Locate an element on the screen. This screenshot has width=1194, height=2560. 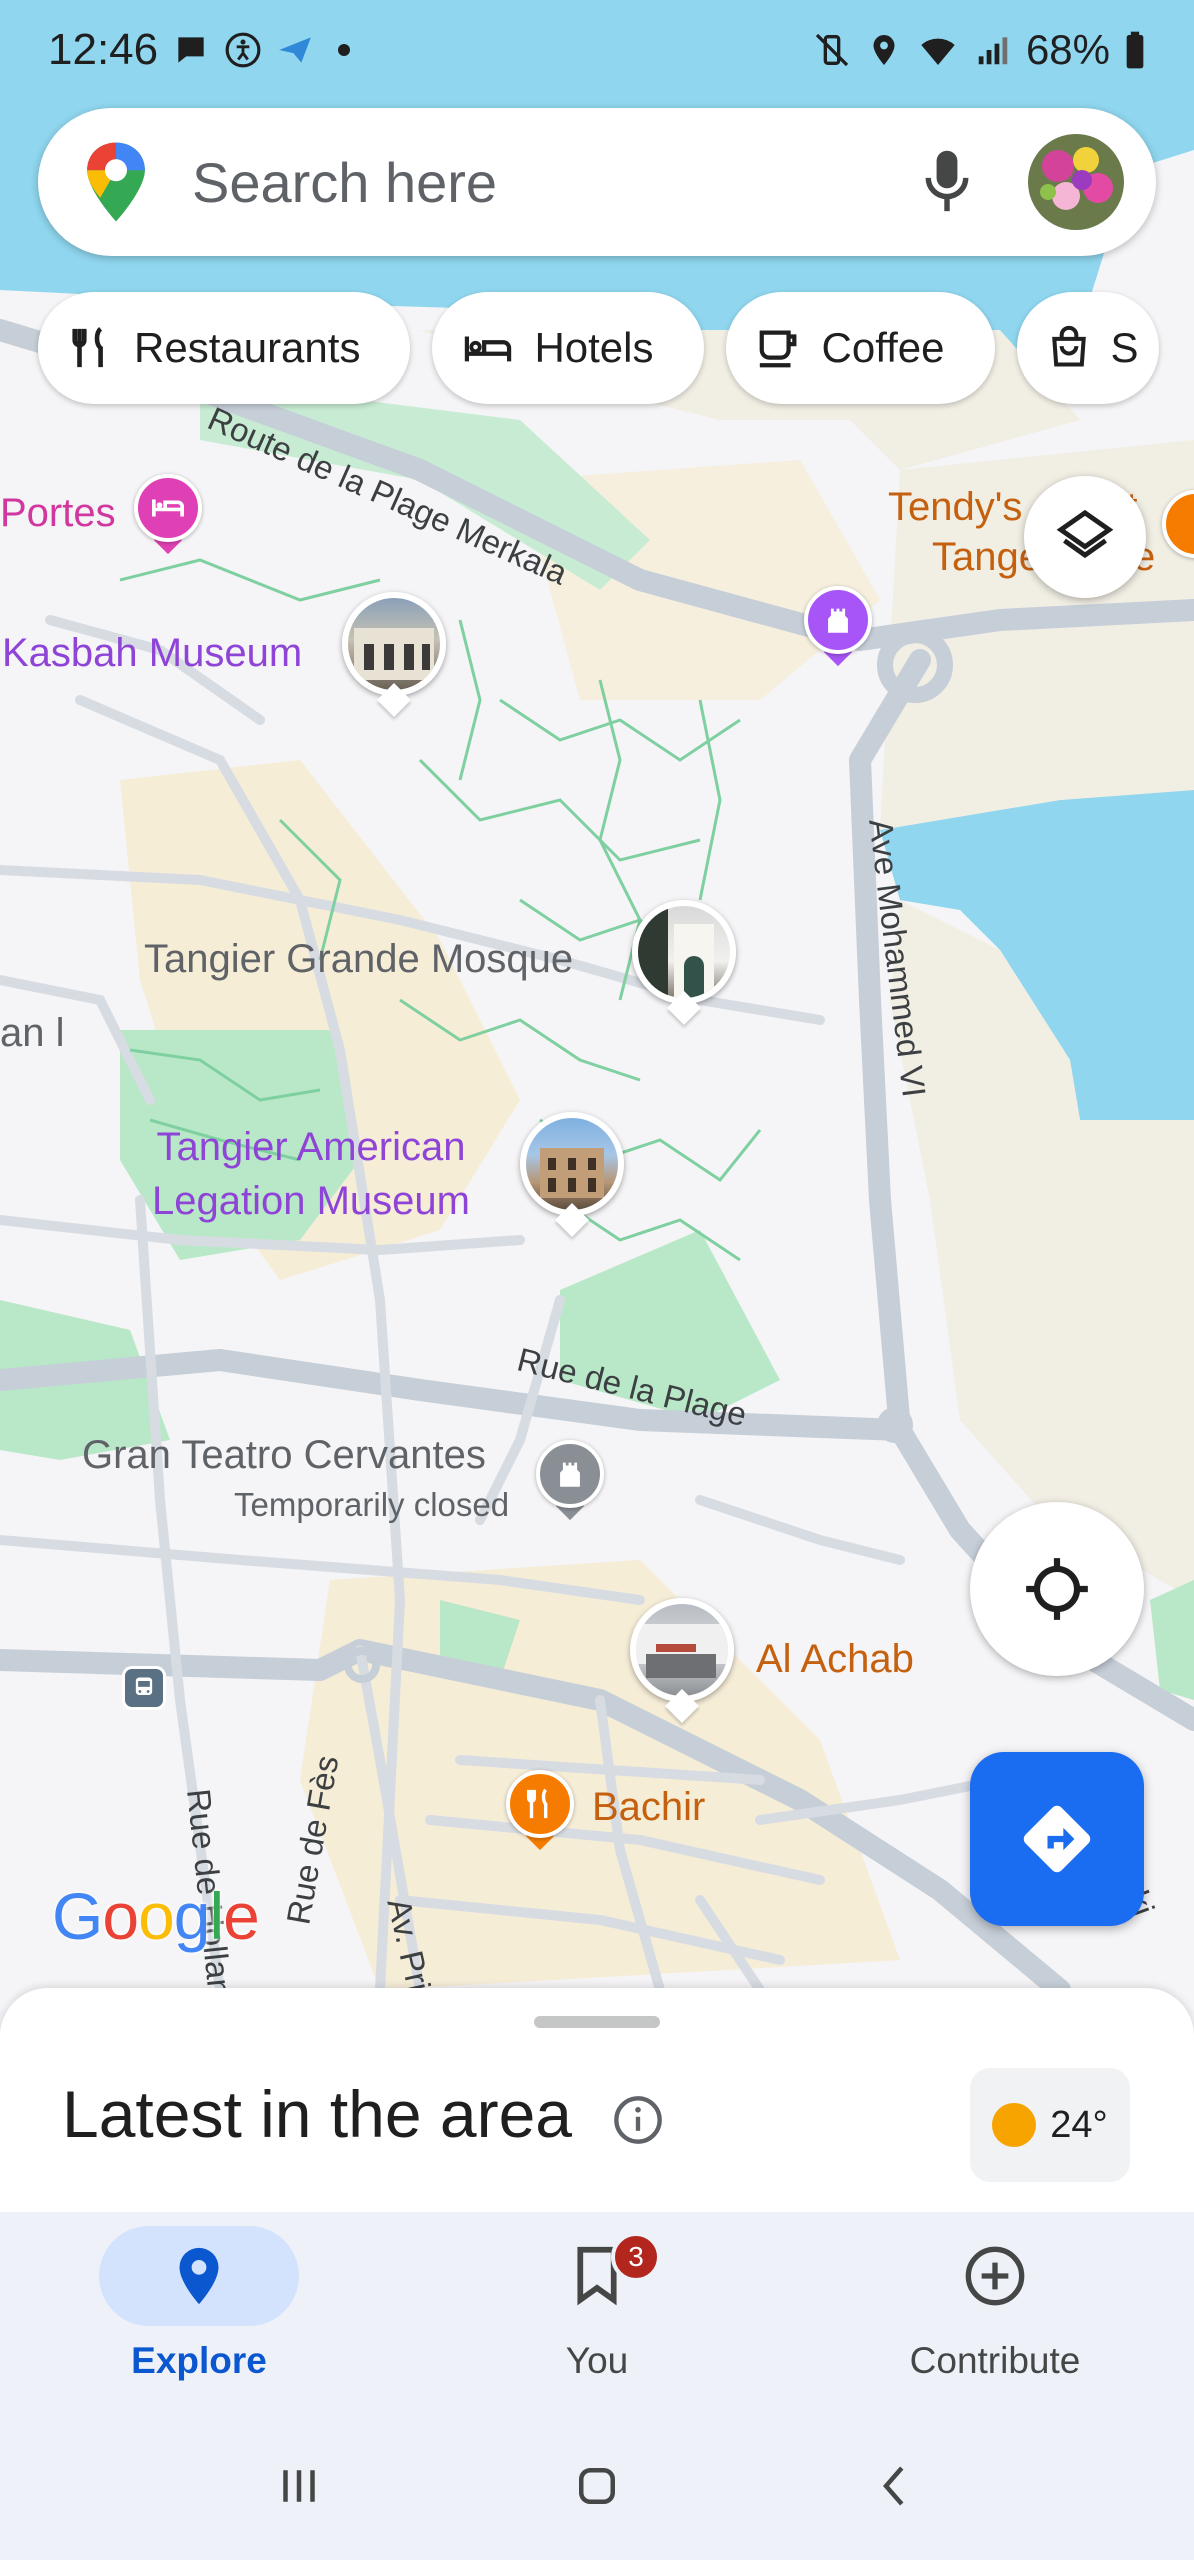
chip-restaurants: Restaurants is located at coordinates (224, 348).